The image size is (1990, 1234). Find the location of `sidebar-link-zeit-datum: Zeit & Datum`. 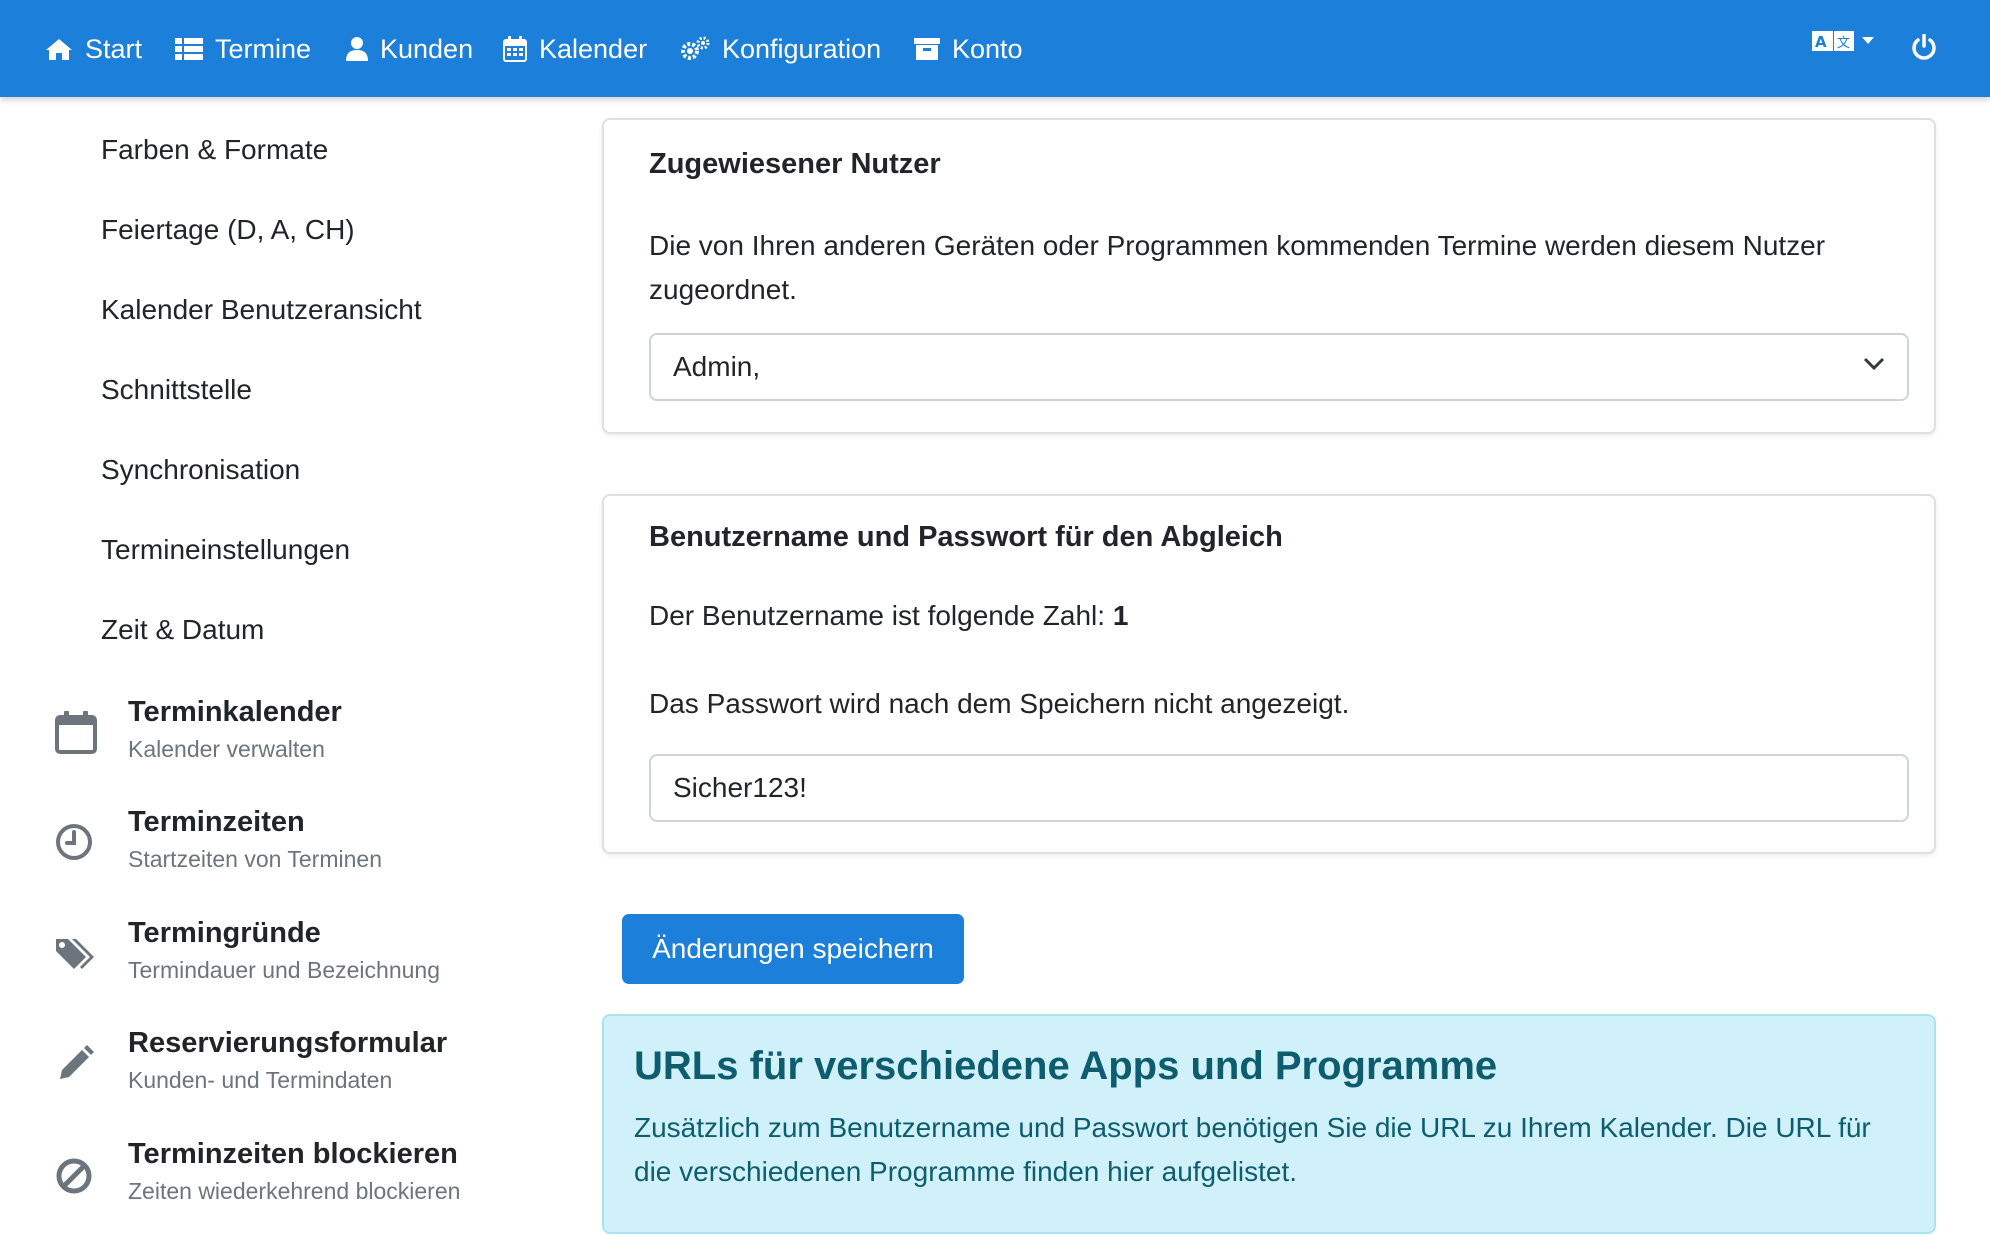

sidebar-link-zeit-datum: Zeit & Datum is located at coordinates (182, 630).